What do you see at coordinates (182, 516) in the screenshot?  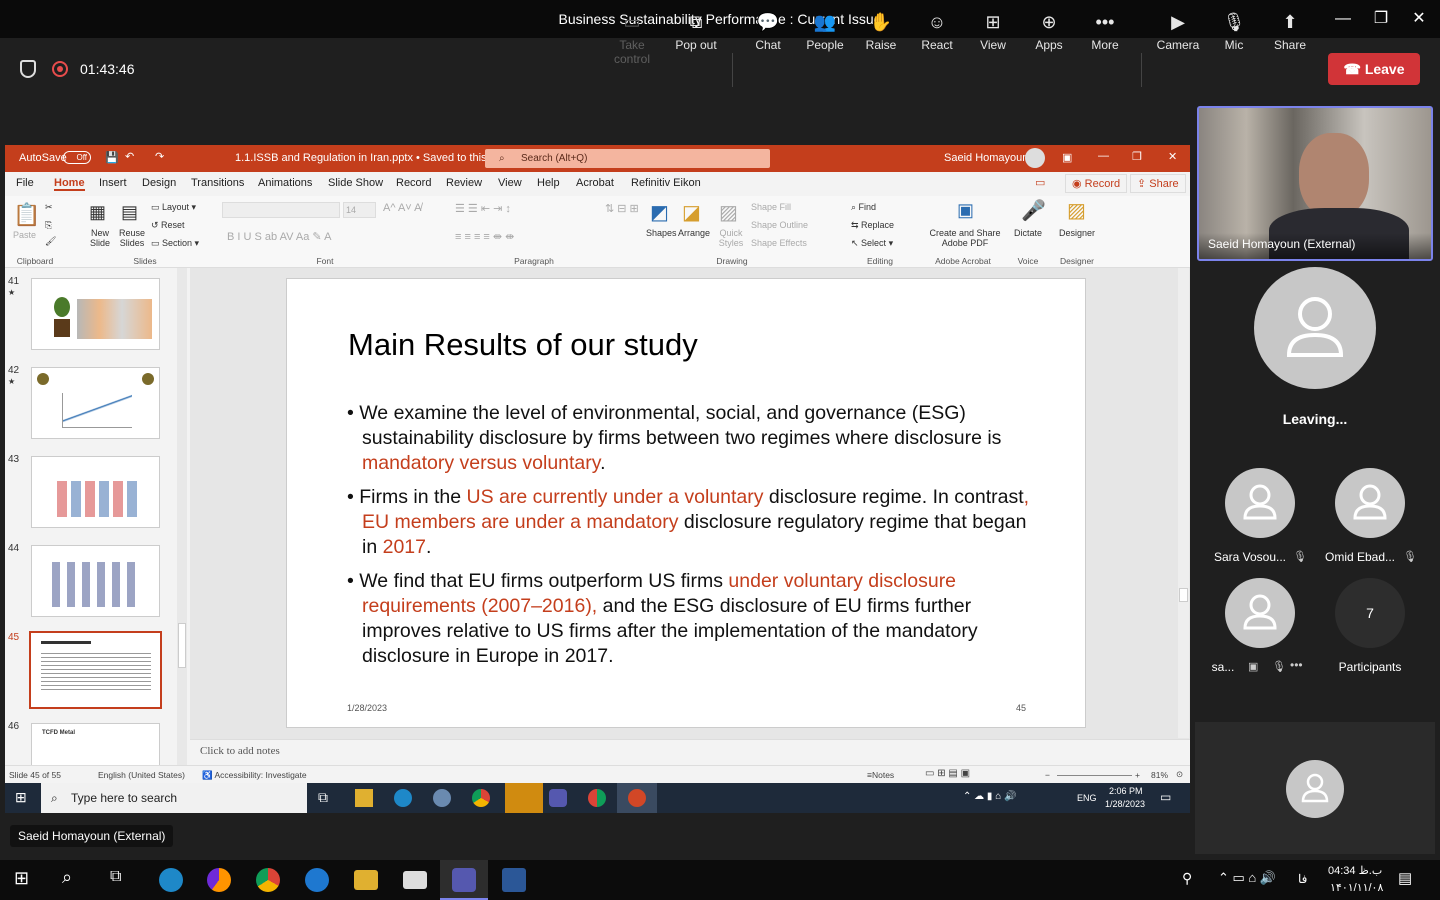 I see `thumbnail-scrollbar` at bounding box center [182, 516].